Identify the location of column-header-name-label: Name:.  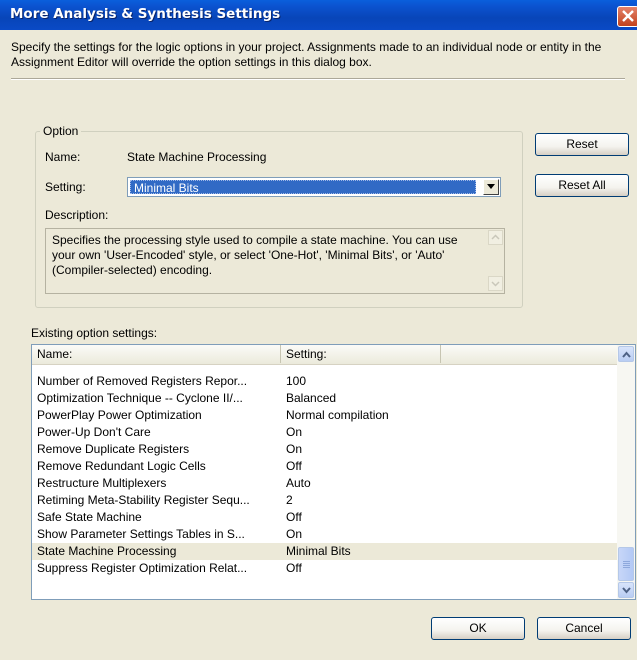
(55, 354).